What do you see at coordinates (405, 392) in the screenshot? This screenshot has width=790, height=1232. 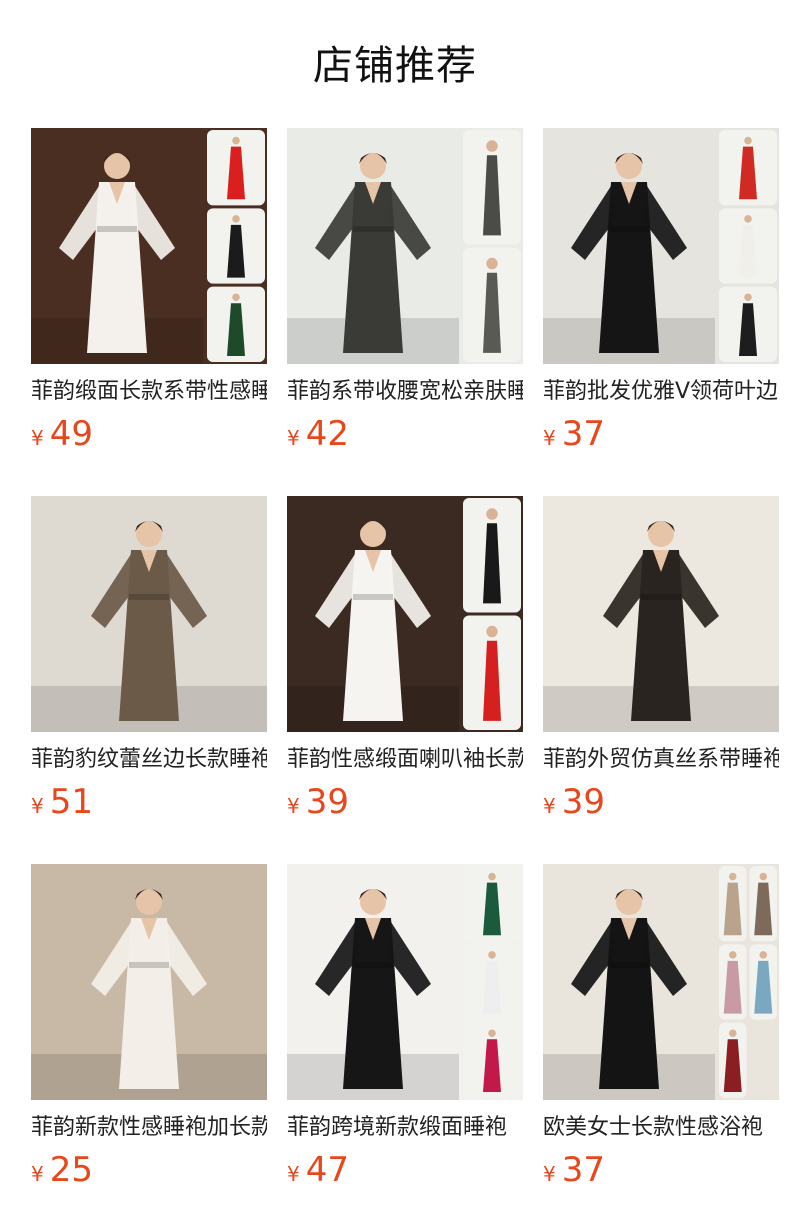 I see `product-name: 菲韵系带收腰宽松亲肤睡袍` at bounding box center [405, 392].